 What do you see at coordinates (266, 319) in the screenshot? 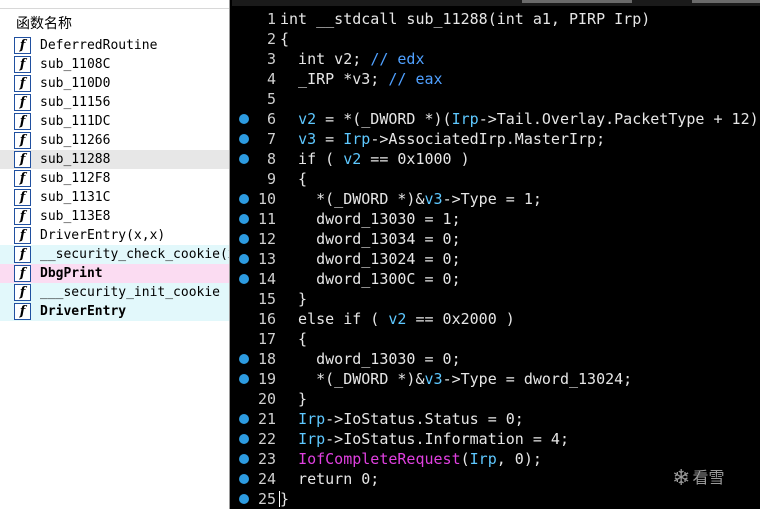
I see `line-number: 16` at bounding box center [266, 319].